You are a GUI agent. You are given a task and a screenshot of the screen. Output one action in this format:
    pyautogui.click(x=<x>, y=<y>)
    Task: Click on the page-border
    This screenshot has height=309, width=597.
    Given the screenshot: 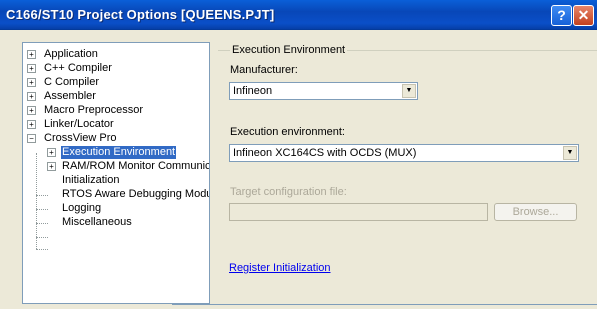 What is the action you would take?
    pyautogui.click(x=384, y=304)
    